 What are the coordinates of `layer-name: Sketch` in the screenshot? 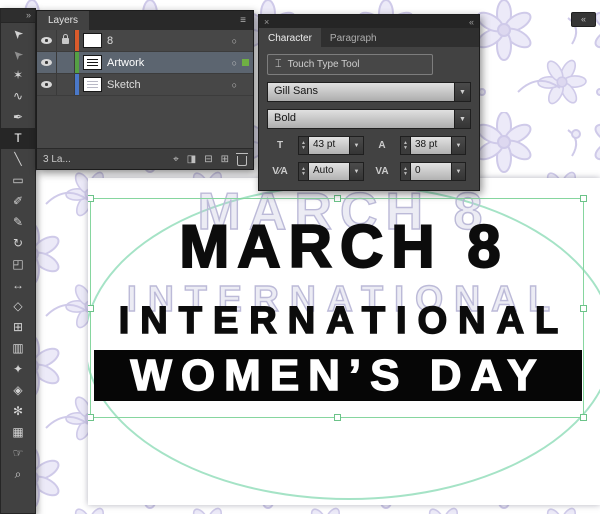 It's located at (124, 84).